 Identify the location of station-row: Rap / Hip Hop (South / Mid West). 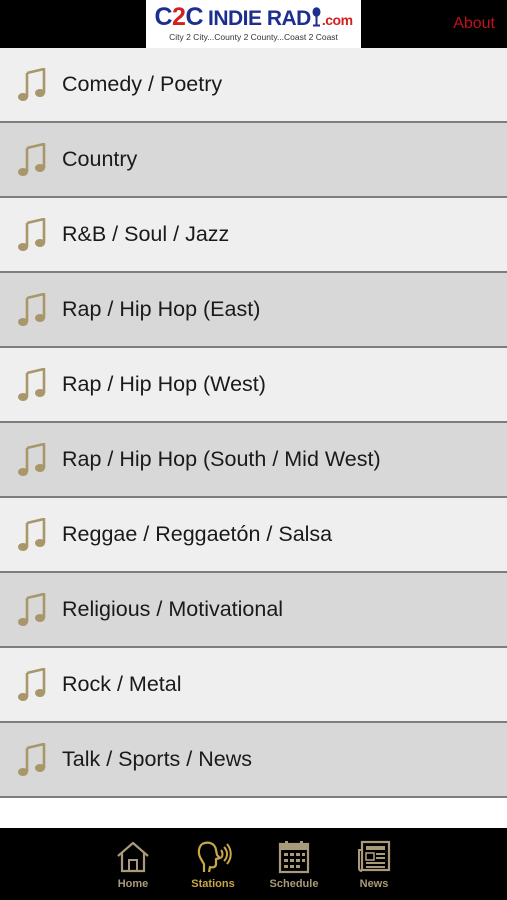
(253, 460).